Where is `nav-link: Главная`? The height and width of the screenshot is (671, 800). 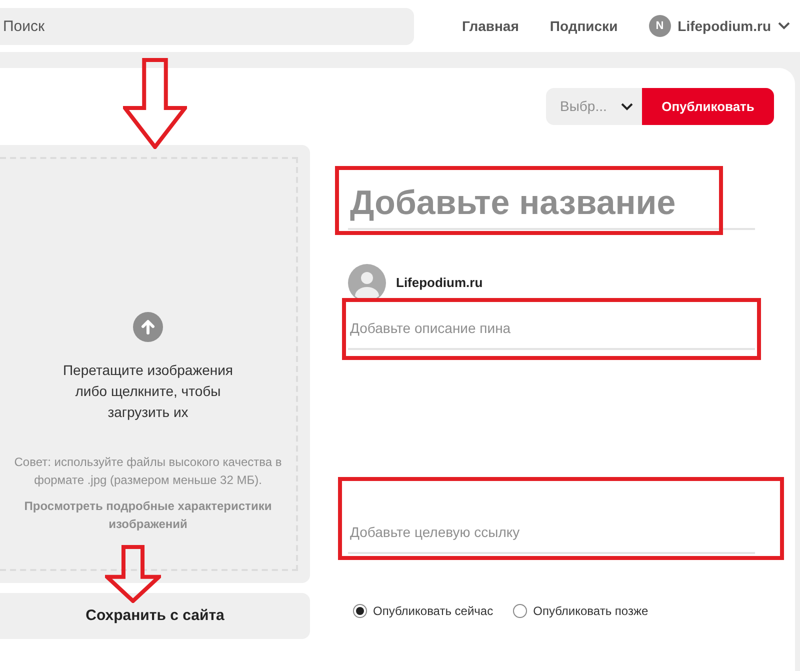 nav-link: Главная is located at coordinates (490, 26).